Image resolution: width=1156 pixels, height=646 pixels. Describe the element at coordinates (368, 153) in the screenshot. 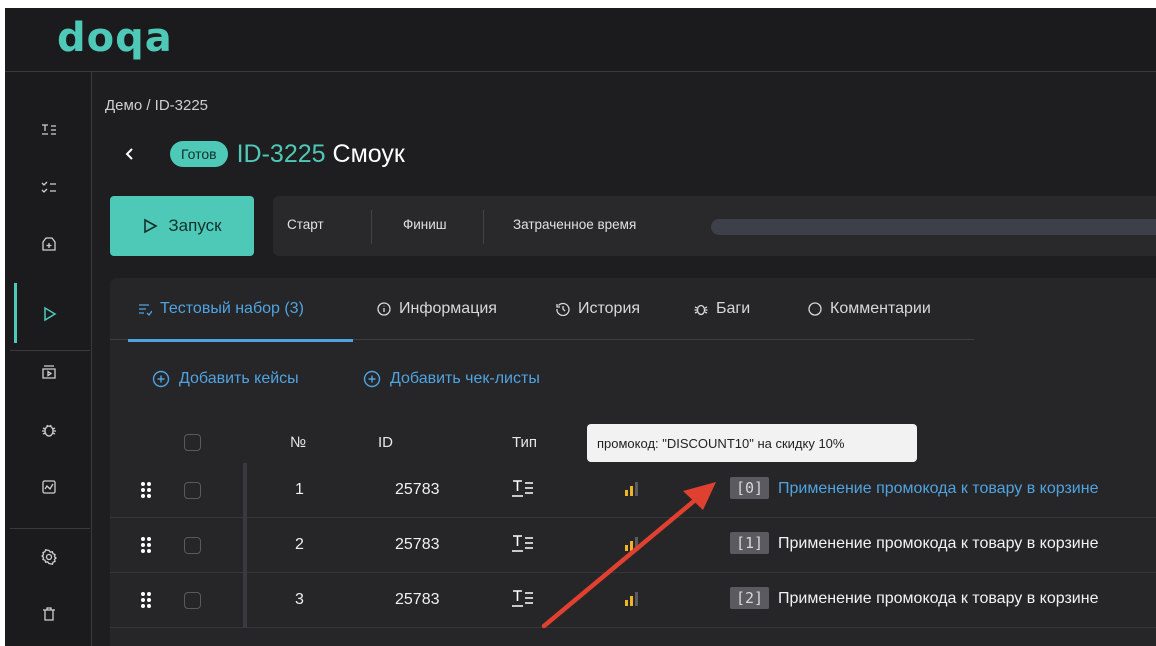

I see `run-title: Смоук` at that location.